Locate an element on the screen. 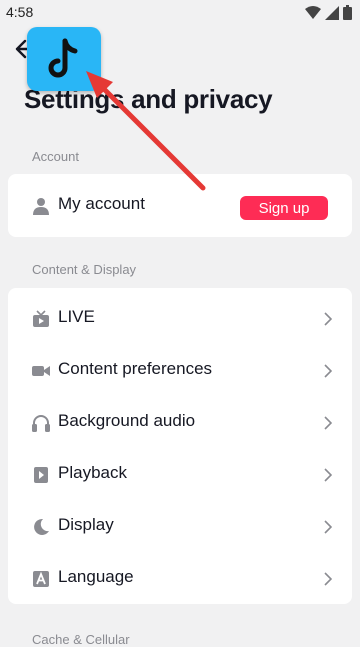  moon-icon is located at coordinates (41, 526).